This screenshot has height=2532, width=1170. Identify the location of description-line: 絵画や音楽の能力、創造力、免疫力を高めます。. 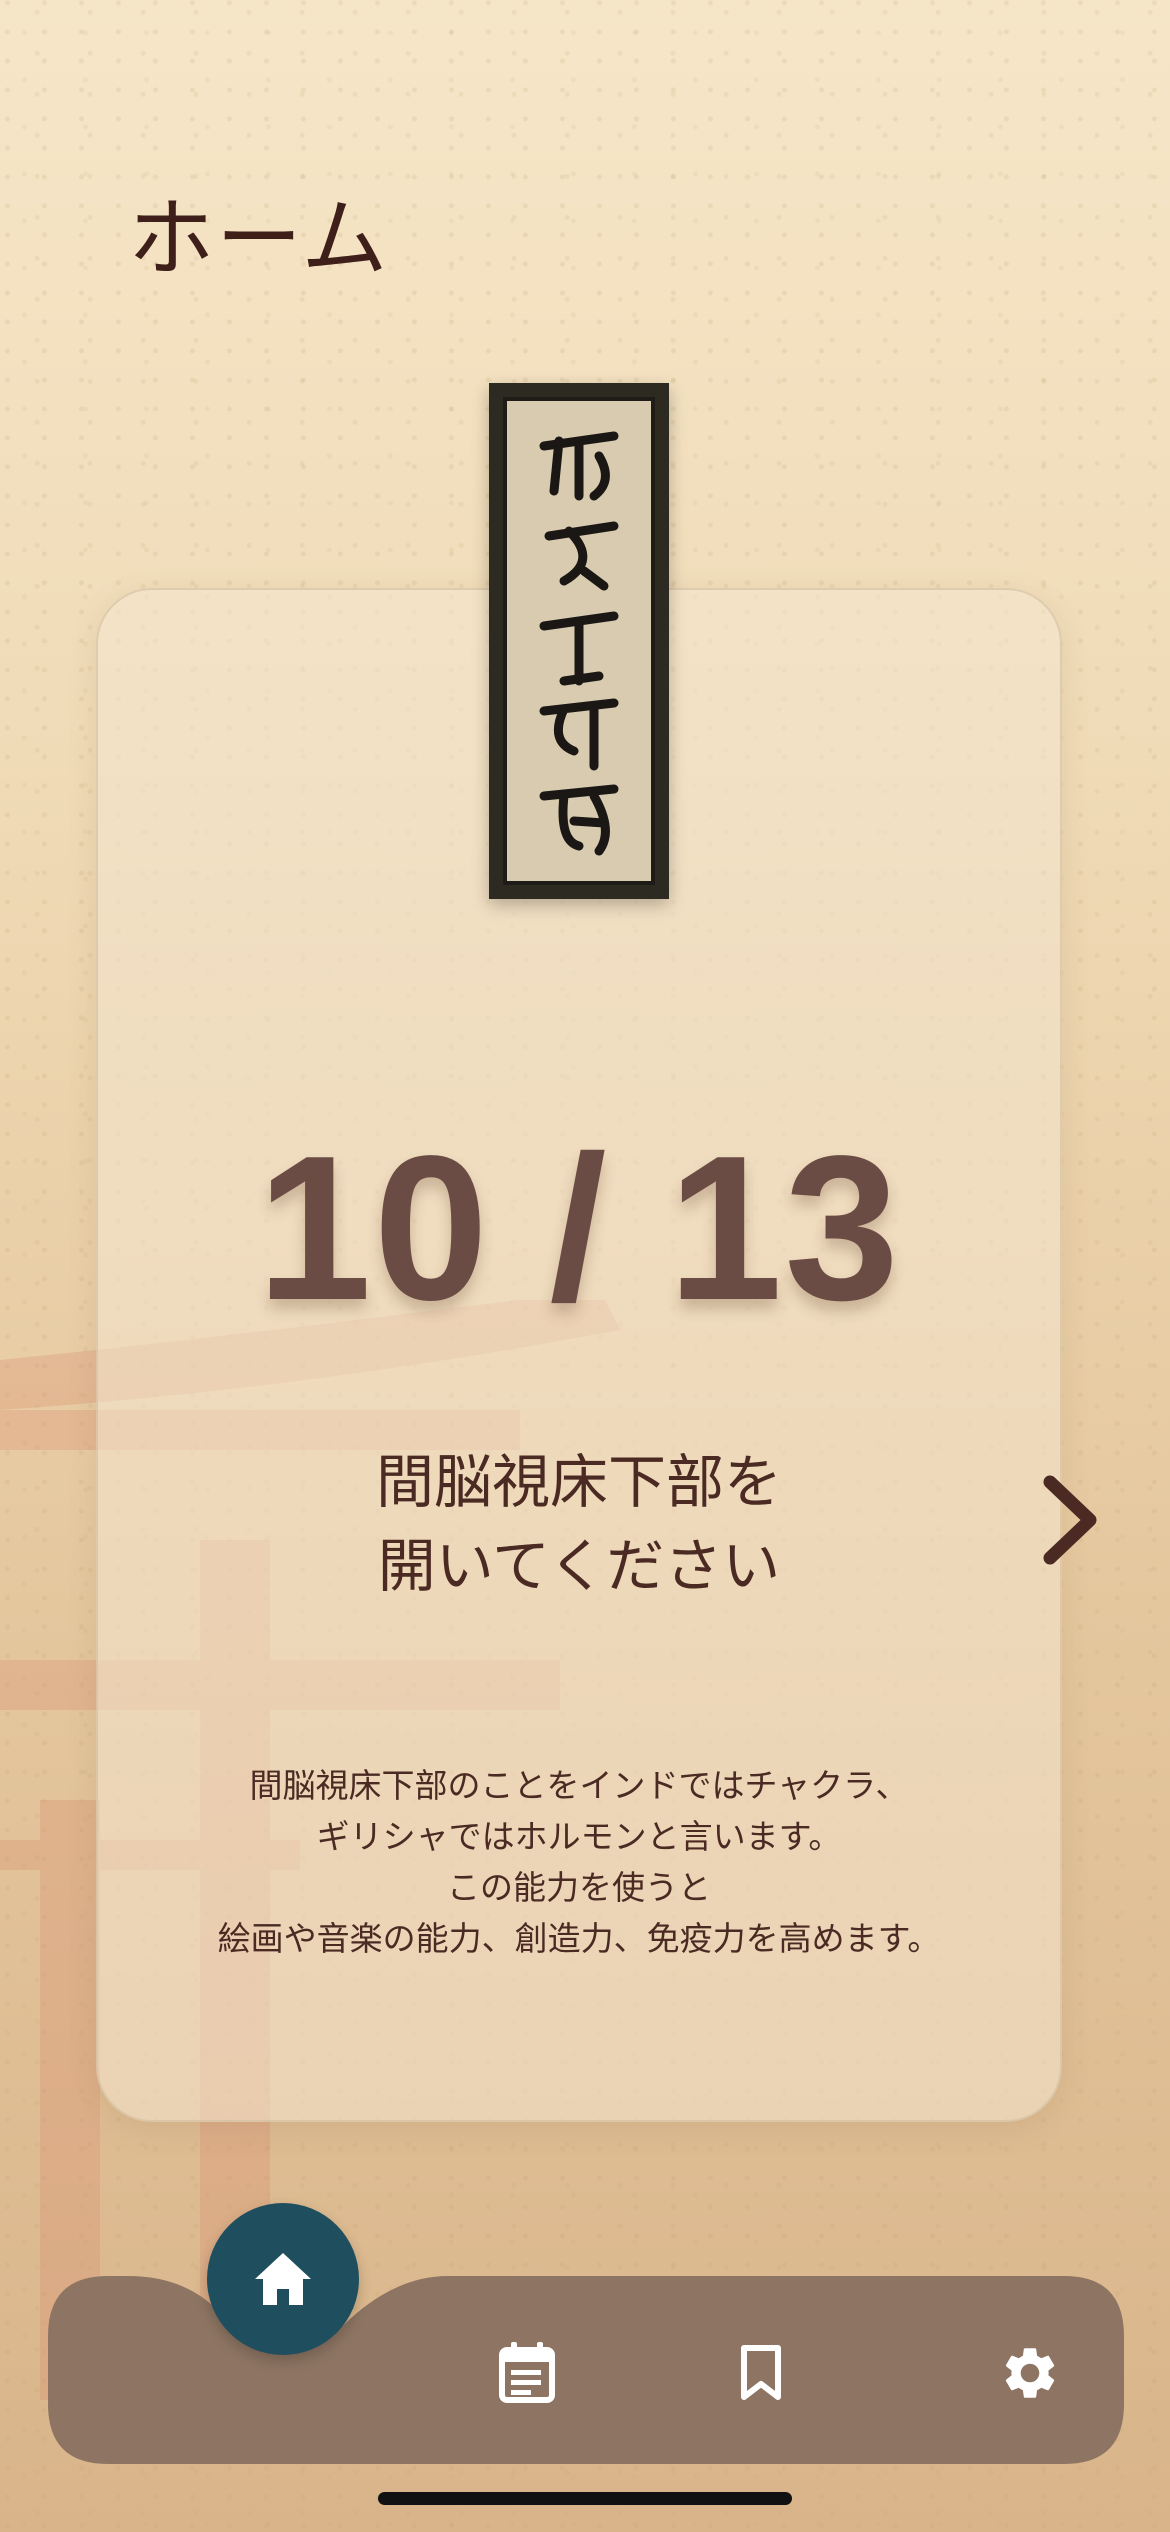
(579, 1938).